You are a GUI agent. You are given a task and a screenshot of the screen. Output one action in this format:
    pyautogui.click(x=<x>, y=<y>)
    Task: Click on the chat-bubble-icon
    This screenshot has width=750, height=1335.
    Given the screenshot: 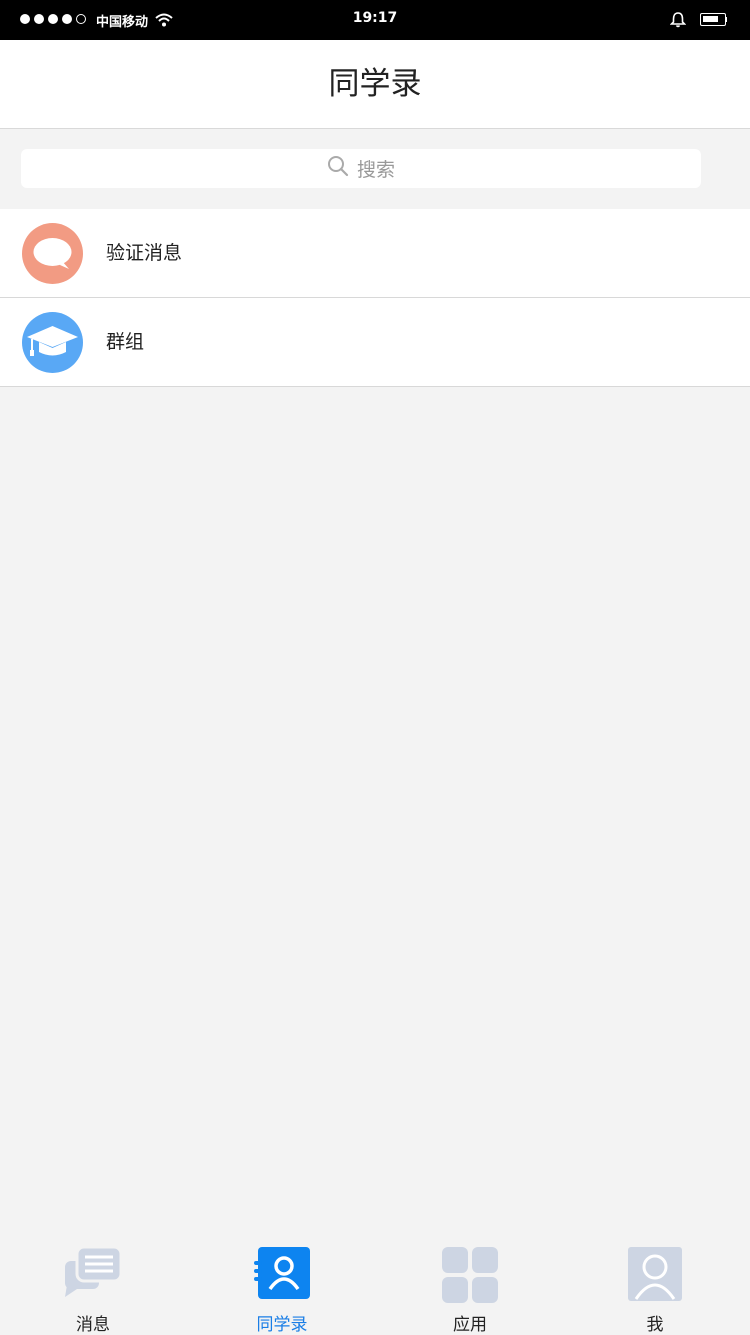 What is the action you would take?
    pyautogui.click(x=52, y=253)
    